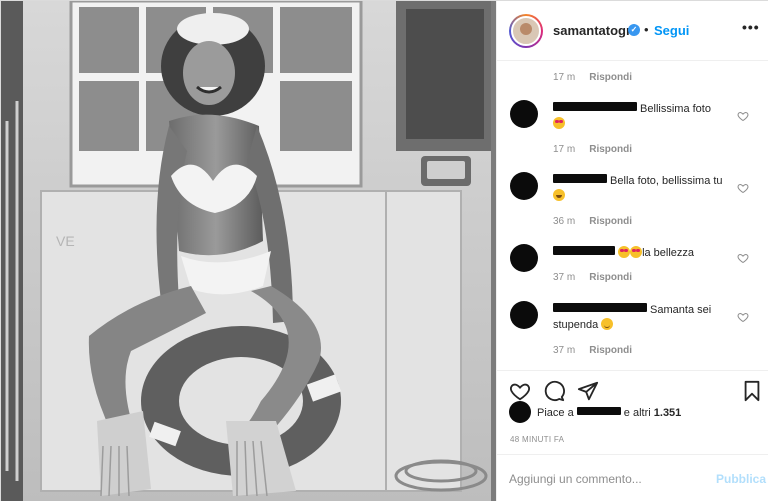 The height and width of the screenshot is (501, 768). What do you see at coordinates (665, 181) in the screenshot?
I see `comment-text-content: Bella foto, bellissima tu` at bounding box center [665, 181].